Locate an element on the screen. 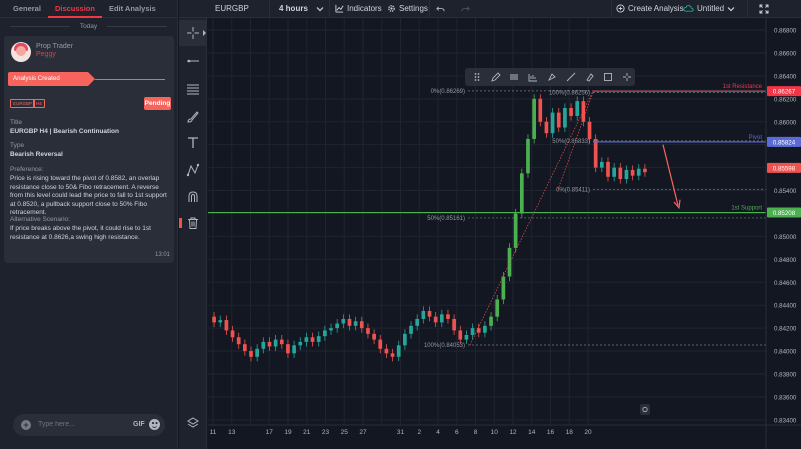  tool-pattern is located at coordinates (193, 170).